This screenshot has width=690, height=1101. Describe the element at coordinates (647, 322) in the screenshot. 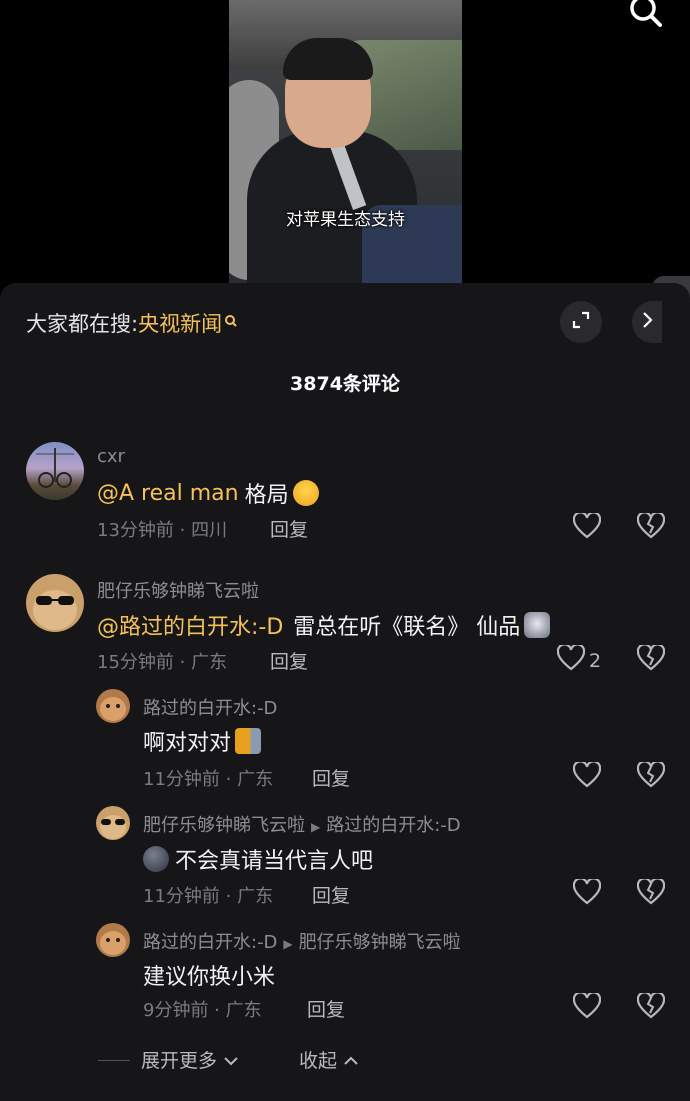

I see `chevron-right-icon` at that location.